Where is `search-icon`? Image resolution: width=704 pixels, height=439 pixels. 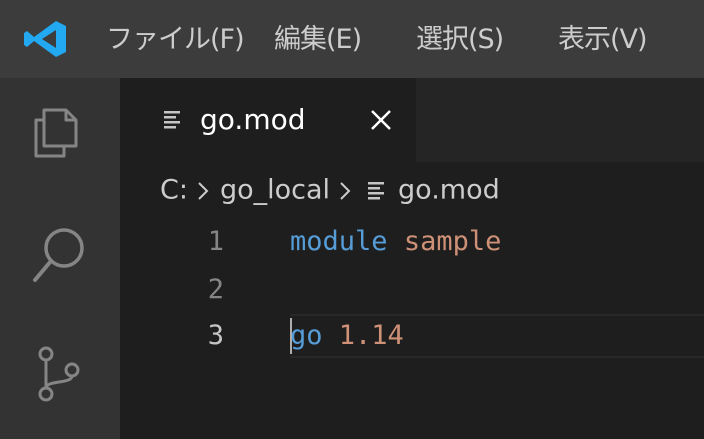 search-icon is located at coordinates (59, 255).